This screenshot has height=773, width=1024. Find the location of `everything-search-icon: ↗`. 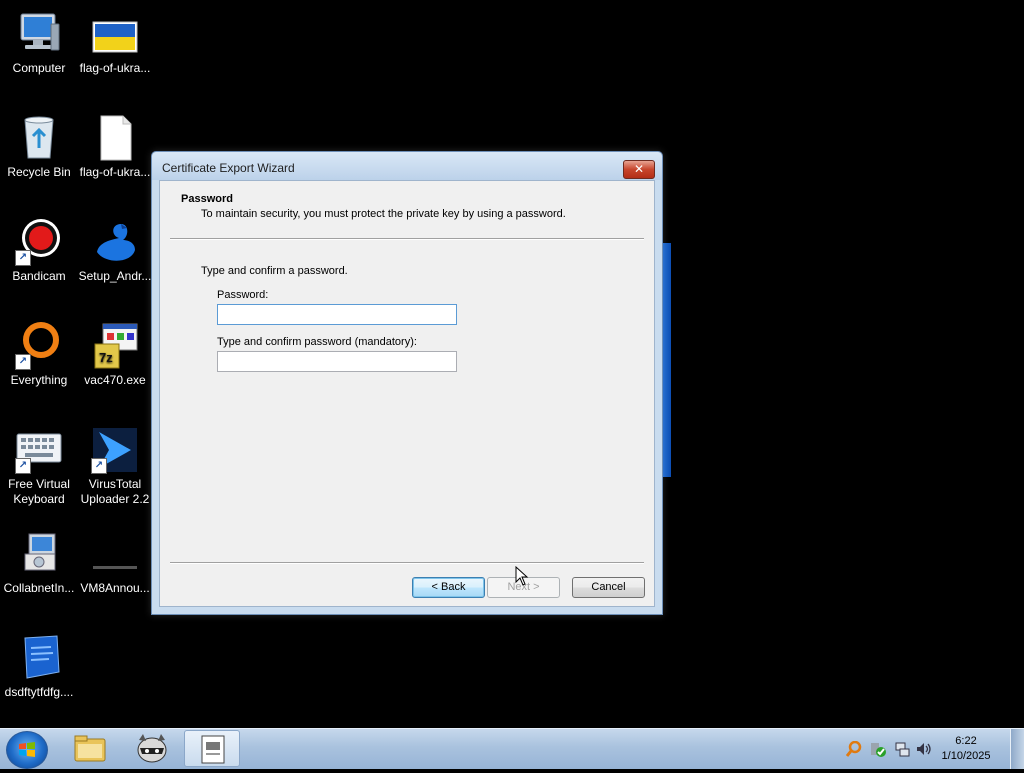

everything-search-icon: ↗ is located at coordinates (39, 346).